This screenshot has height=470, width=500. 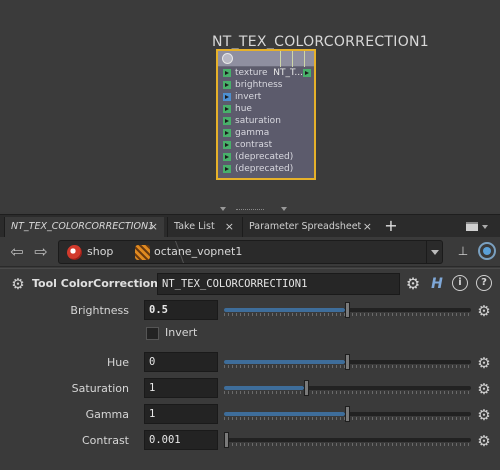 What do you see at coordinates (223, 209) in the screenshot?
I see `collapse-up-arrow-icon` at bounding box center [223, 209].